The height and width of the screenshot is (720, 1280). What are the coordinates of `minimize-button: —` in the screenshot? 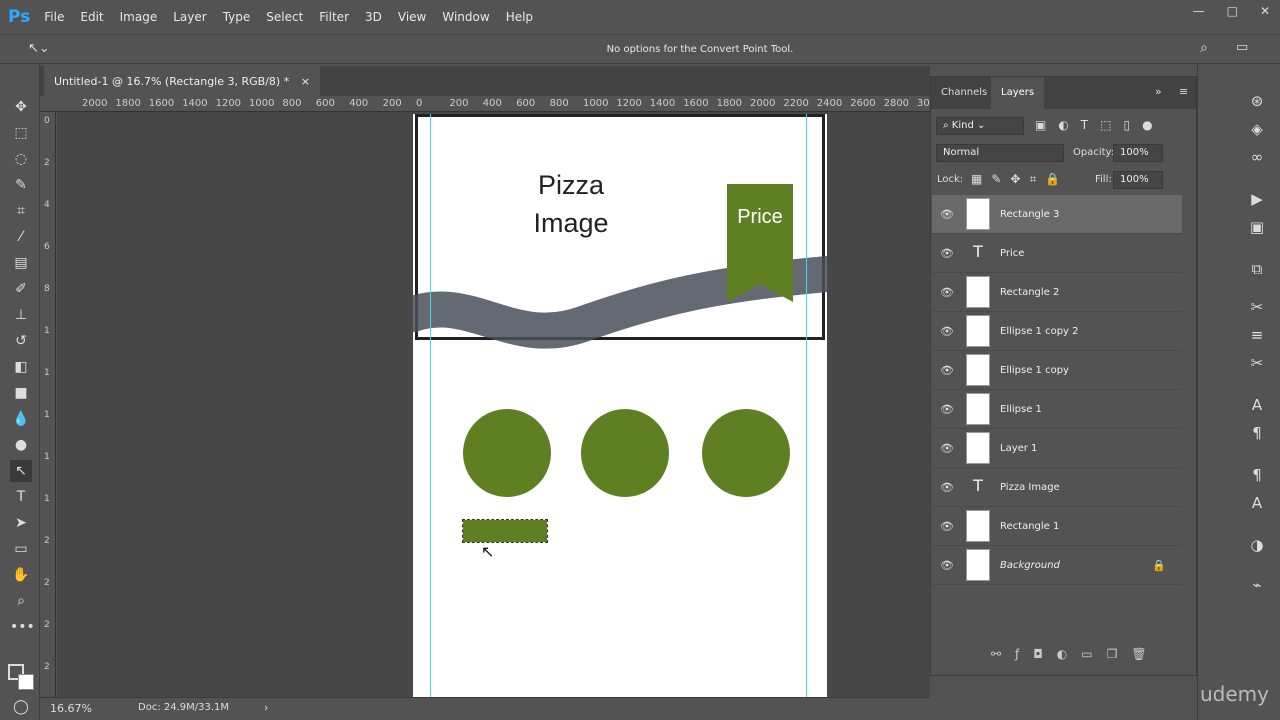 It's located at (1199, 11).